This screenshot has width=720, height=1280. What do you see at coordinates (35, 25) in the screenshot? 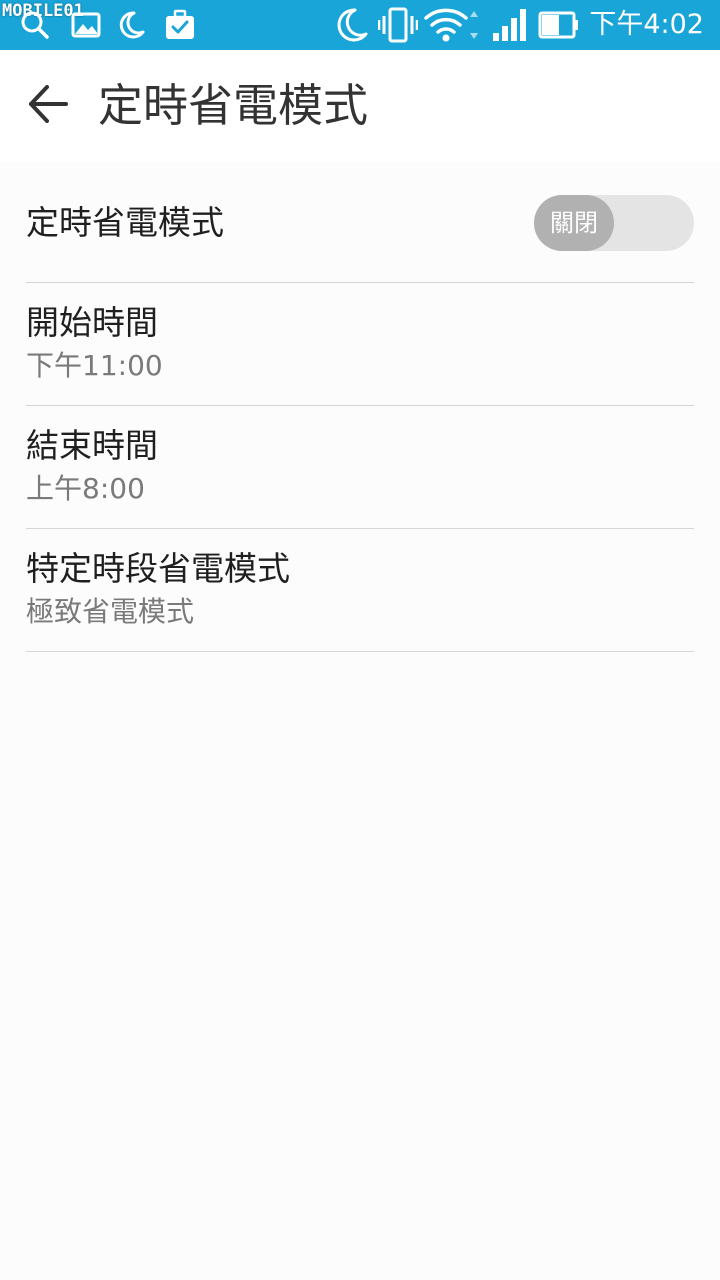
I see `search-icon` at bounding box center [35, 25].